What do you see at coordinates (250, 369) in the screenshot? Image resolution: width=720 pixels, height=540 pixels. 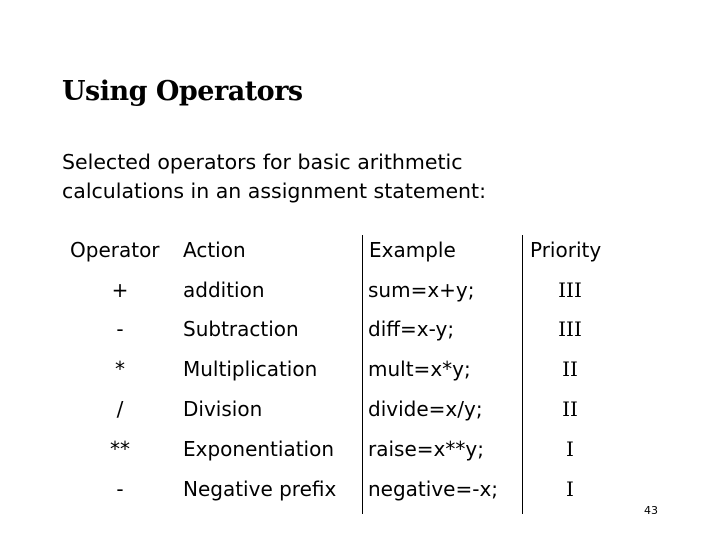 I see `row-action: Multiplication` at bounding box center [250, 369].